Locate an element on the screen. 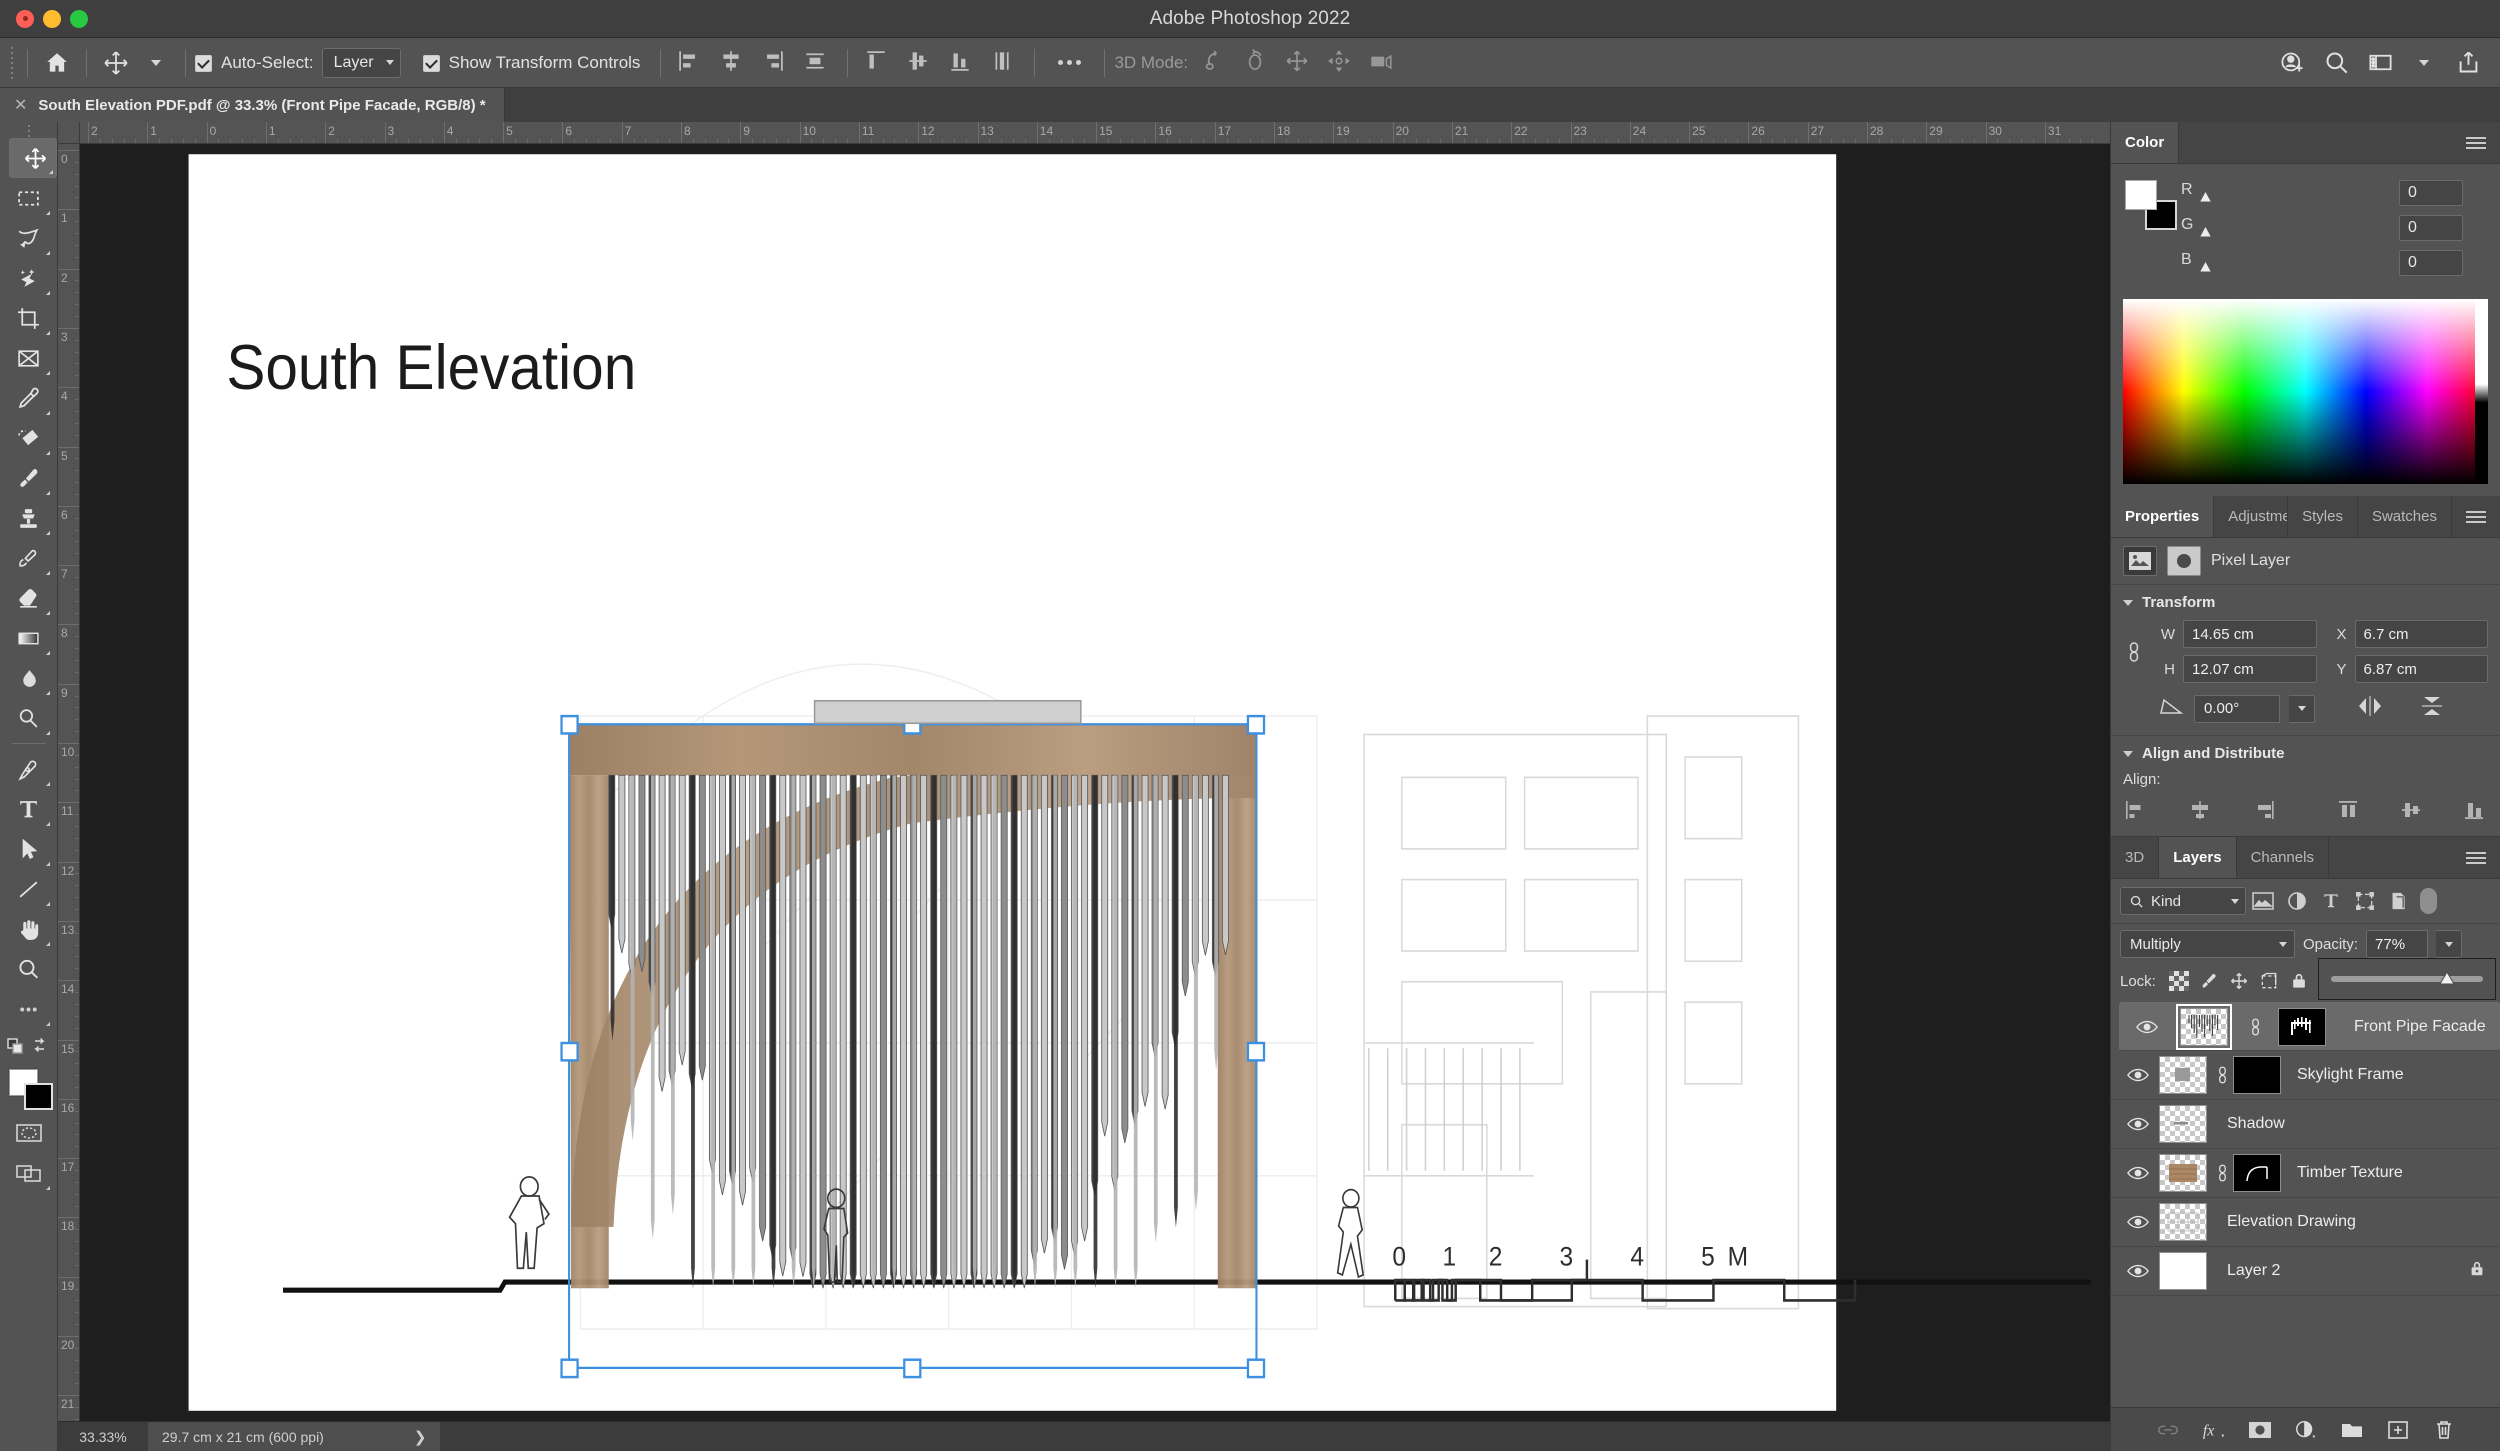 This screenshot has height=1451, width=2500. gradient-tool is located at coordinates (29, 638).